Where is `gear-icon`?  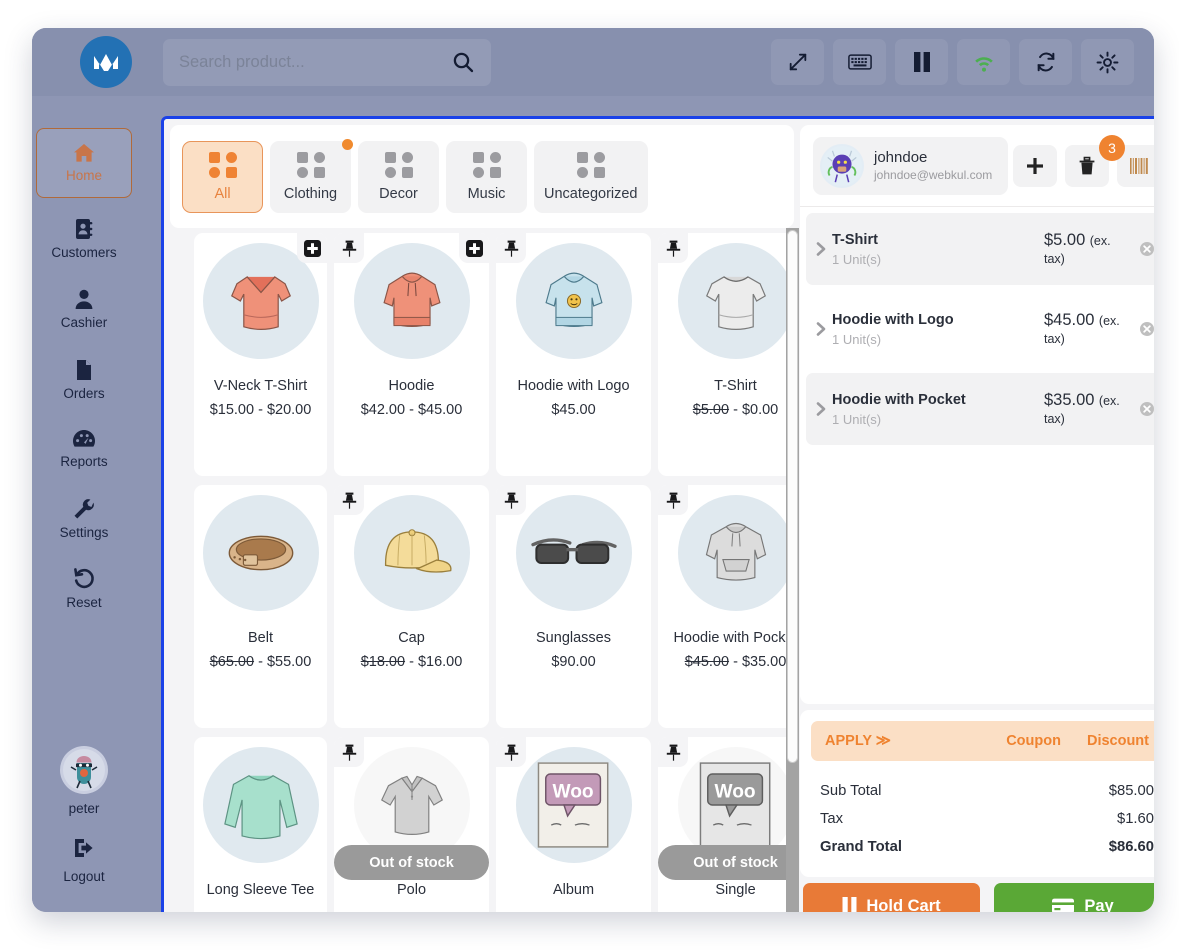
gear-icon is located at coordinates (1107, 62).